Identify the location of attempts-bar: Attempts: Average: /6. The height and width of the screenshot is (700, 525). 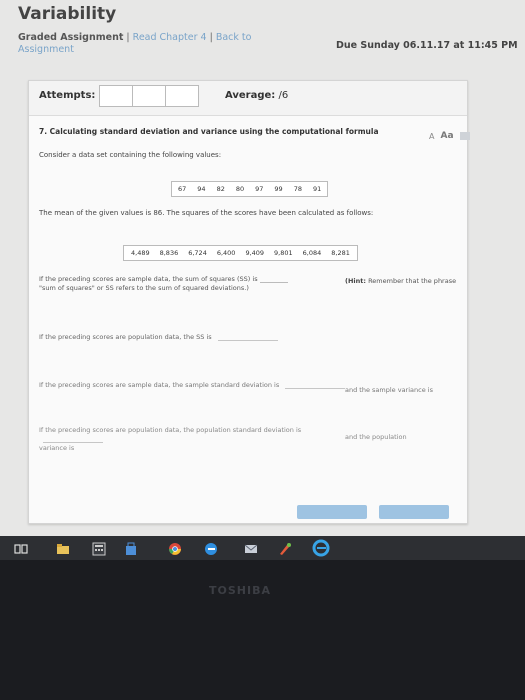
(248, 98).